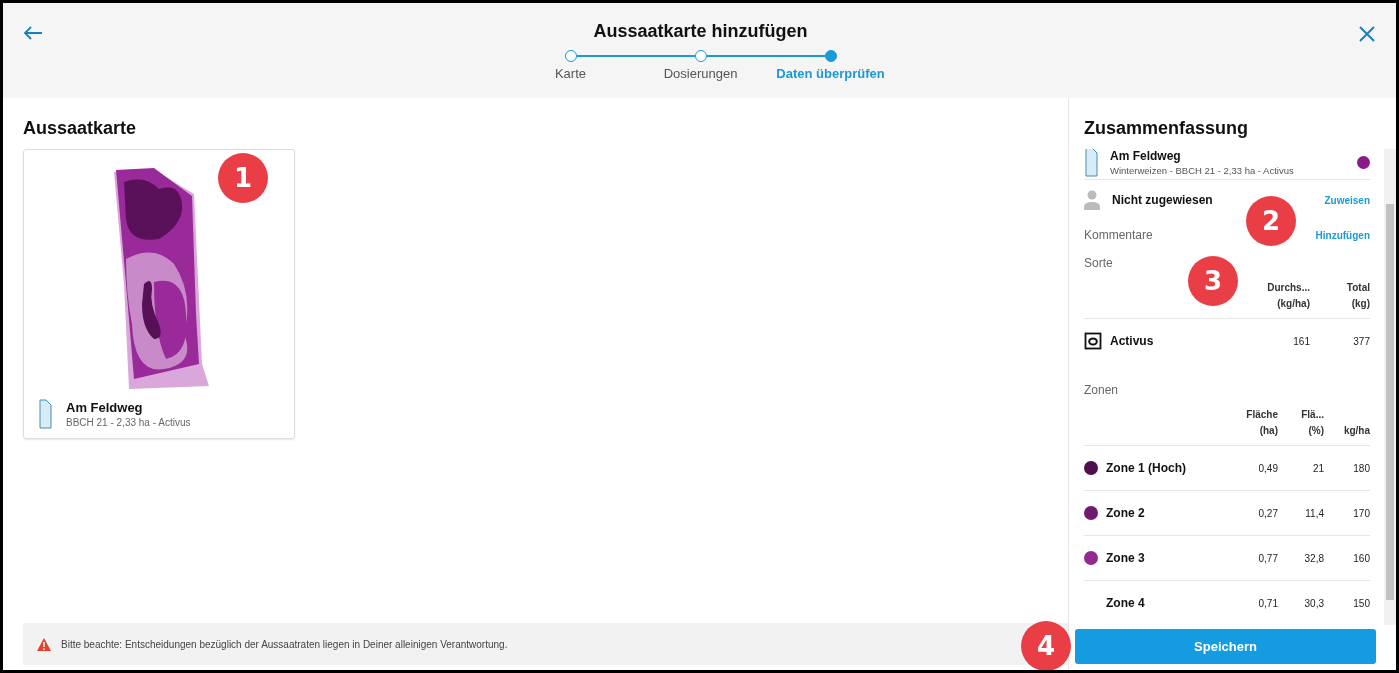  What do you see at coordinates (1361, 513) in the screenshot?
I see `table-cell-text: 170` at bounding box center [1361, 513].